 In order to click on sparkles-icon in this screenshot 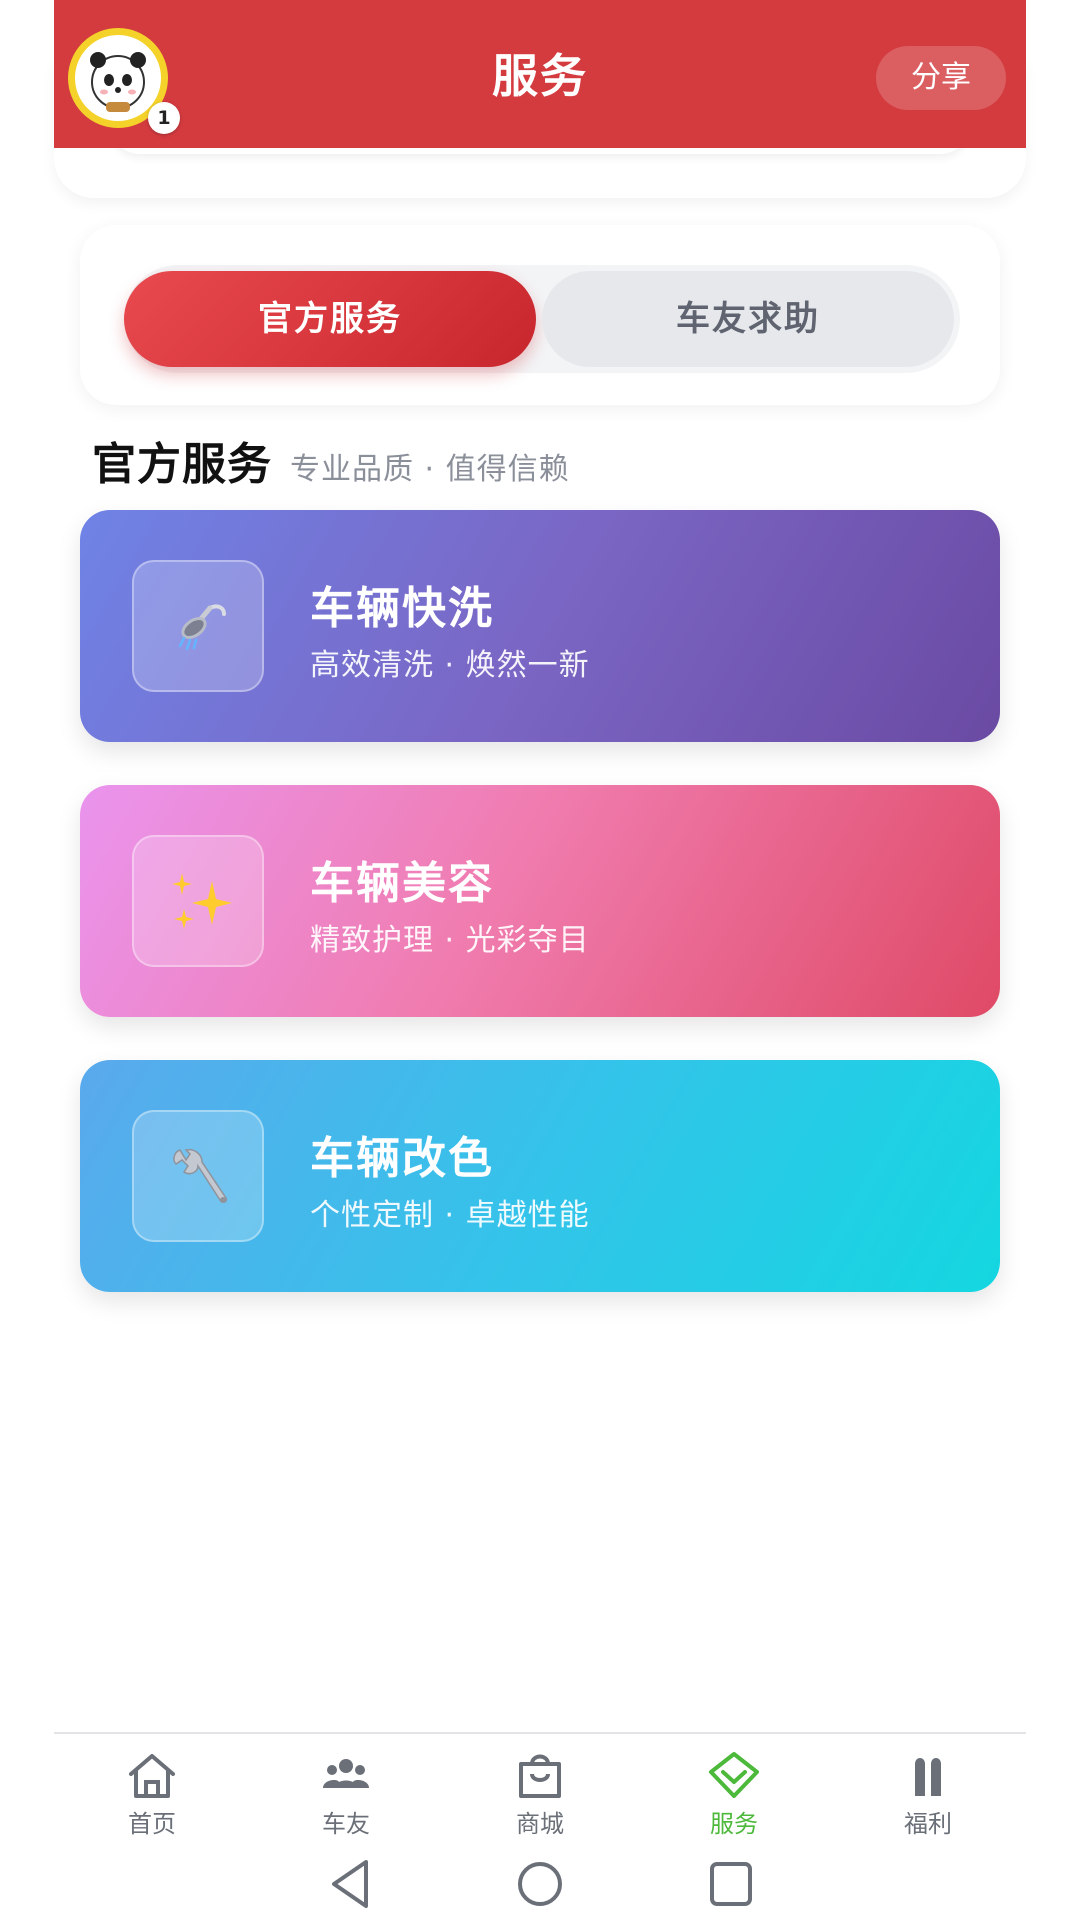, I will do `click(202, 901)`.